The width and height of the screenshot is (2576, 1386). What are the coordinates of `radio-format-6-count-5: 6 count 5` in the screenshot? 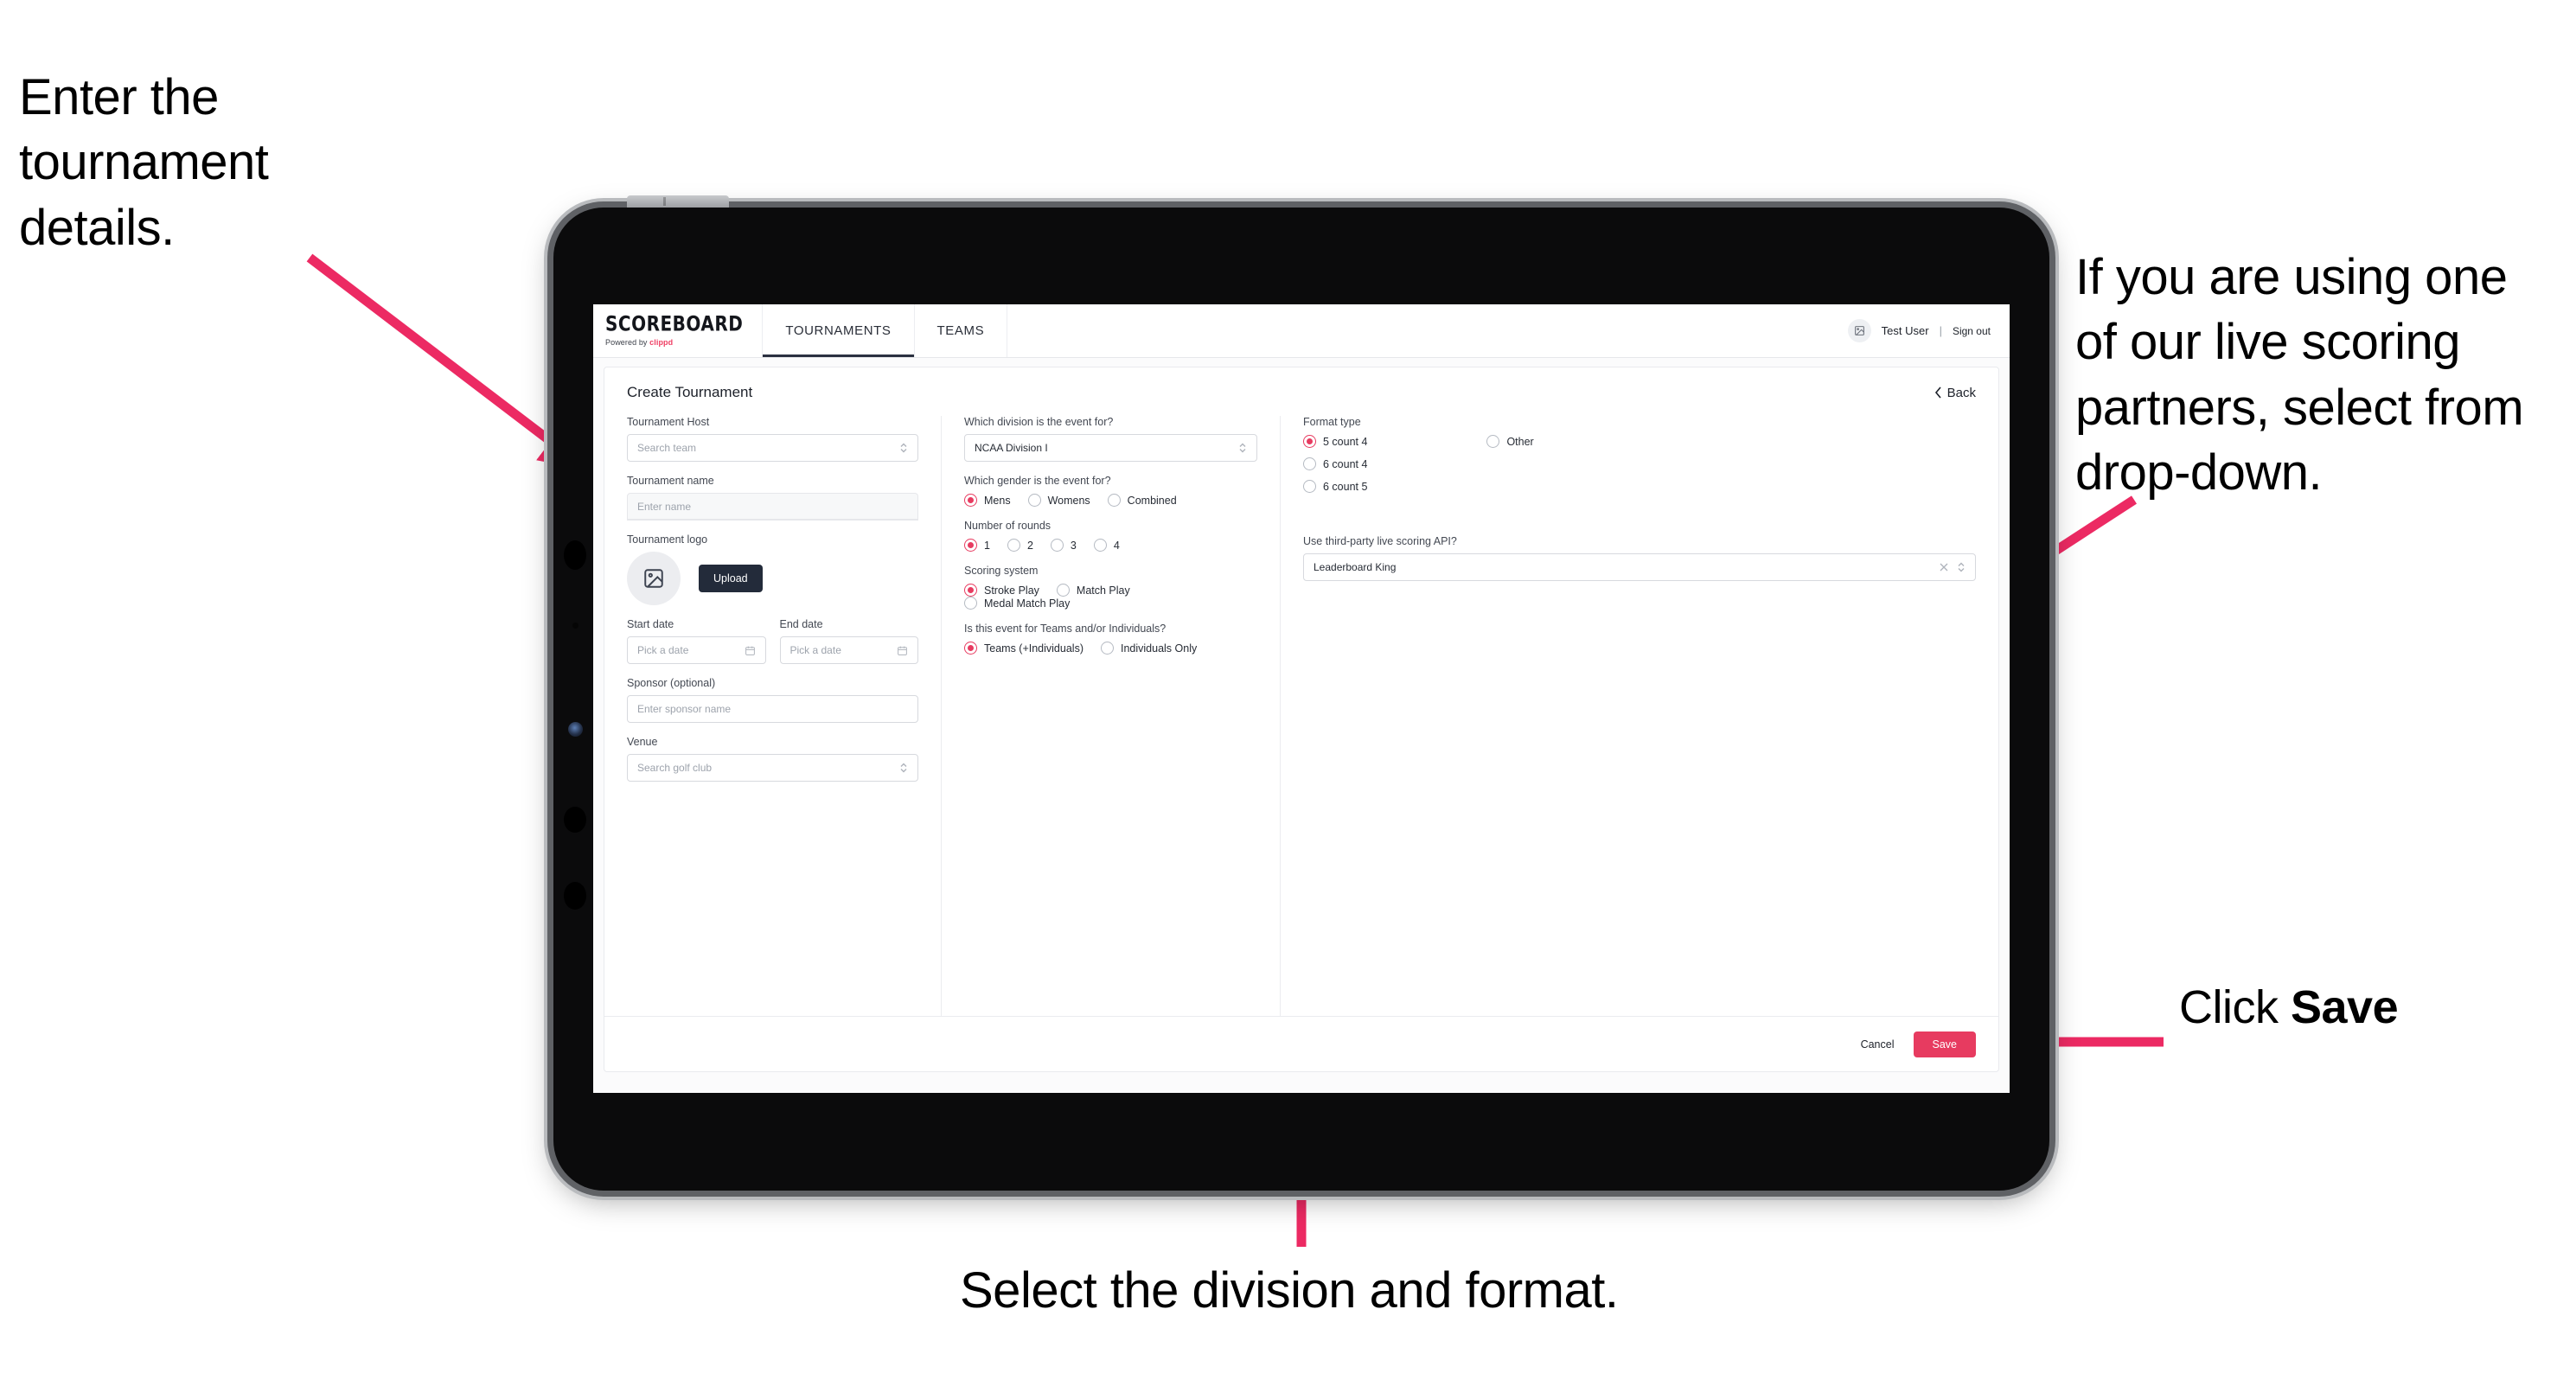 It's located at (1335, 486).